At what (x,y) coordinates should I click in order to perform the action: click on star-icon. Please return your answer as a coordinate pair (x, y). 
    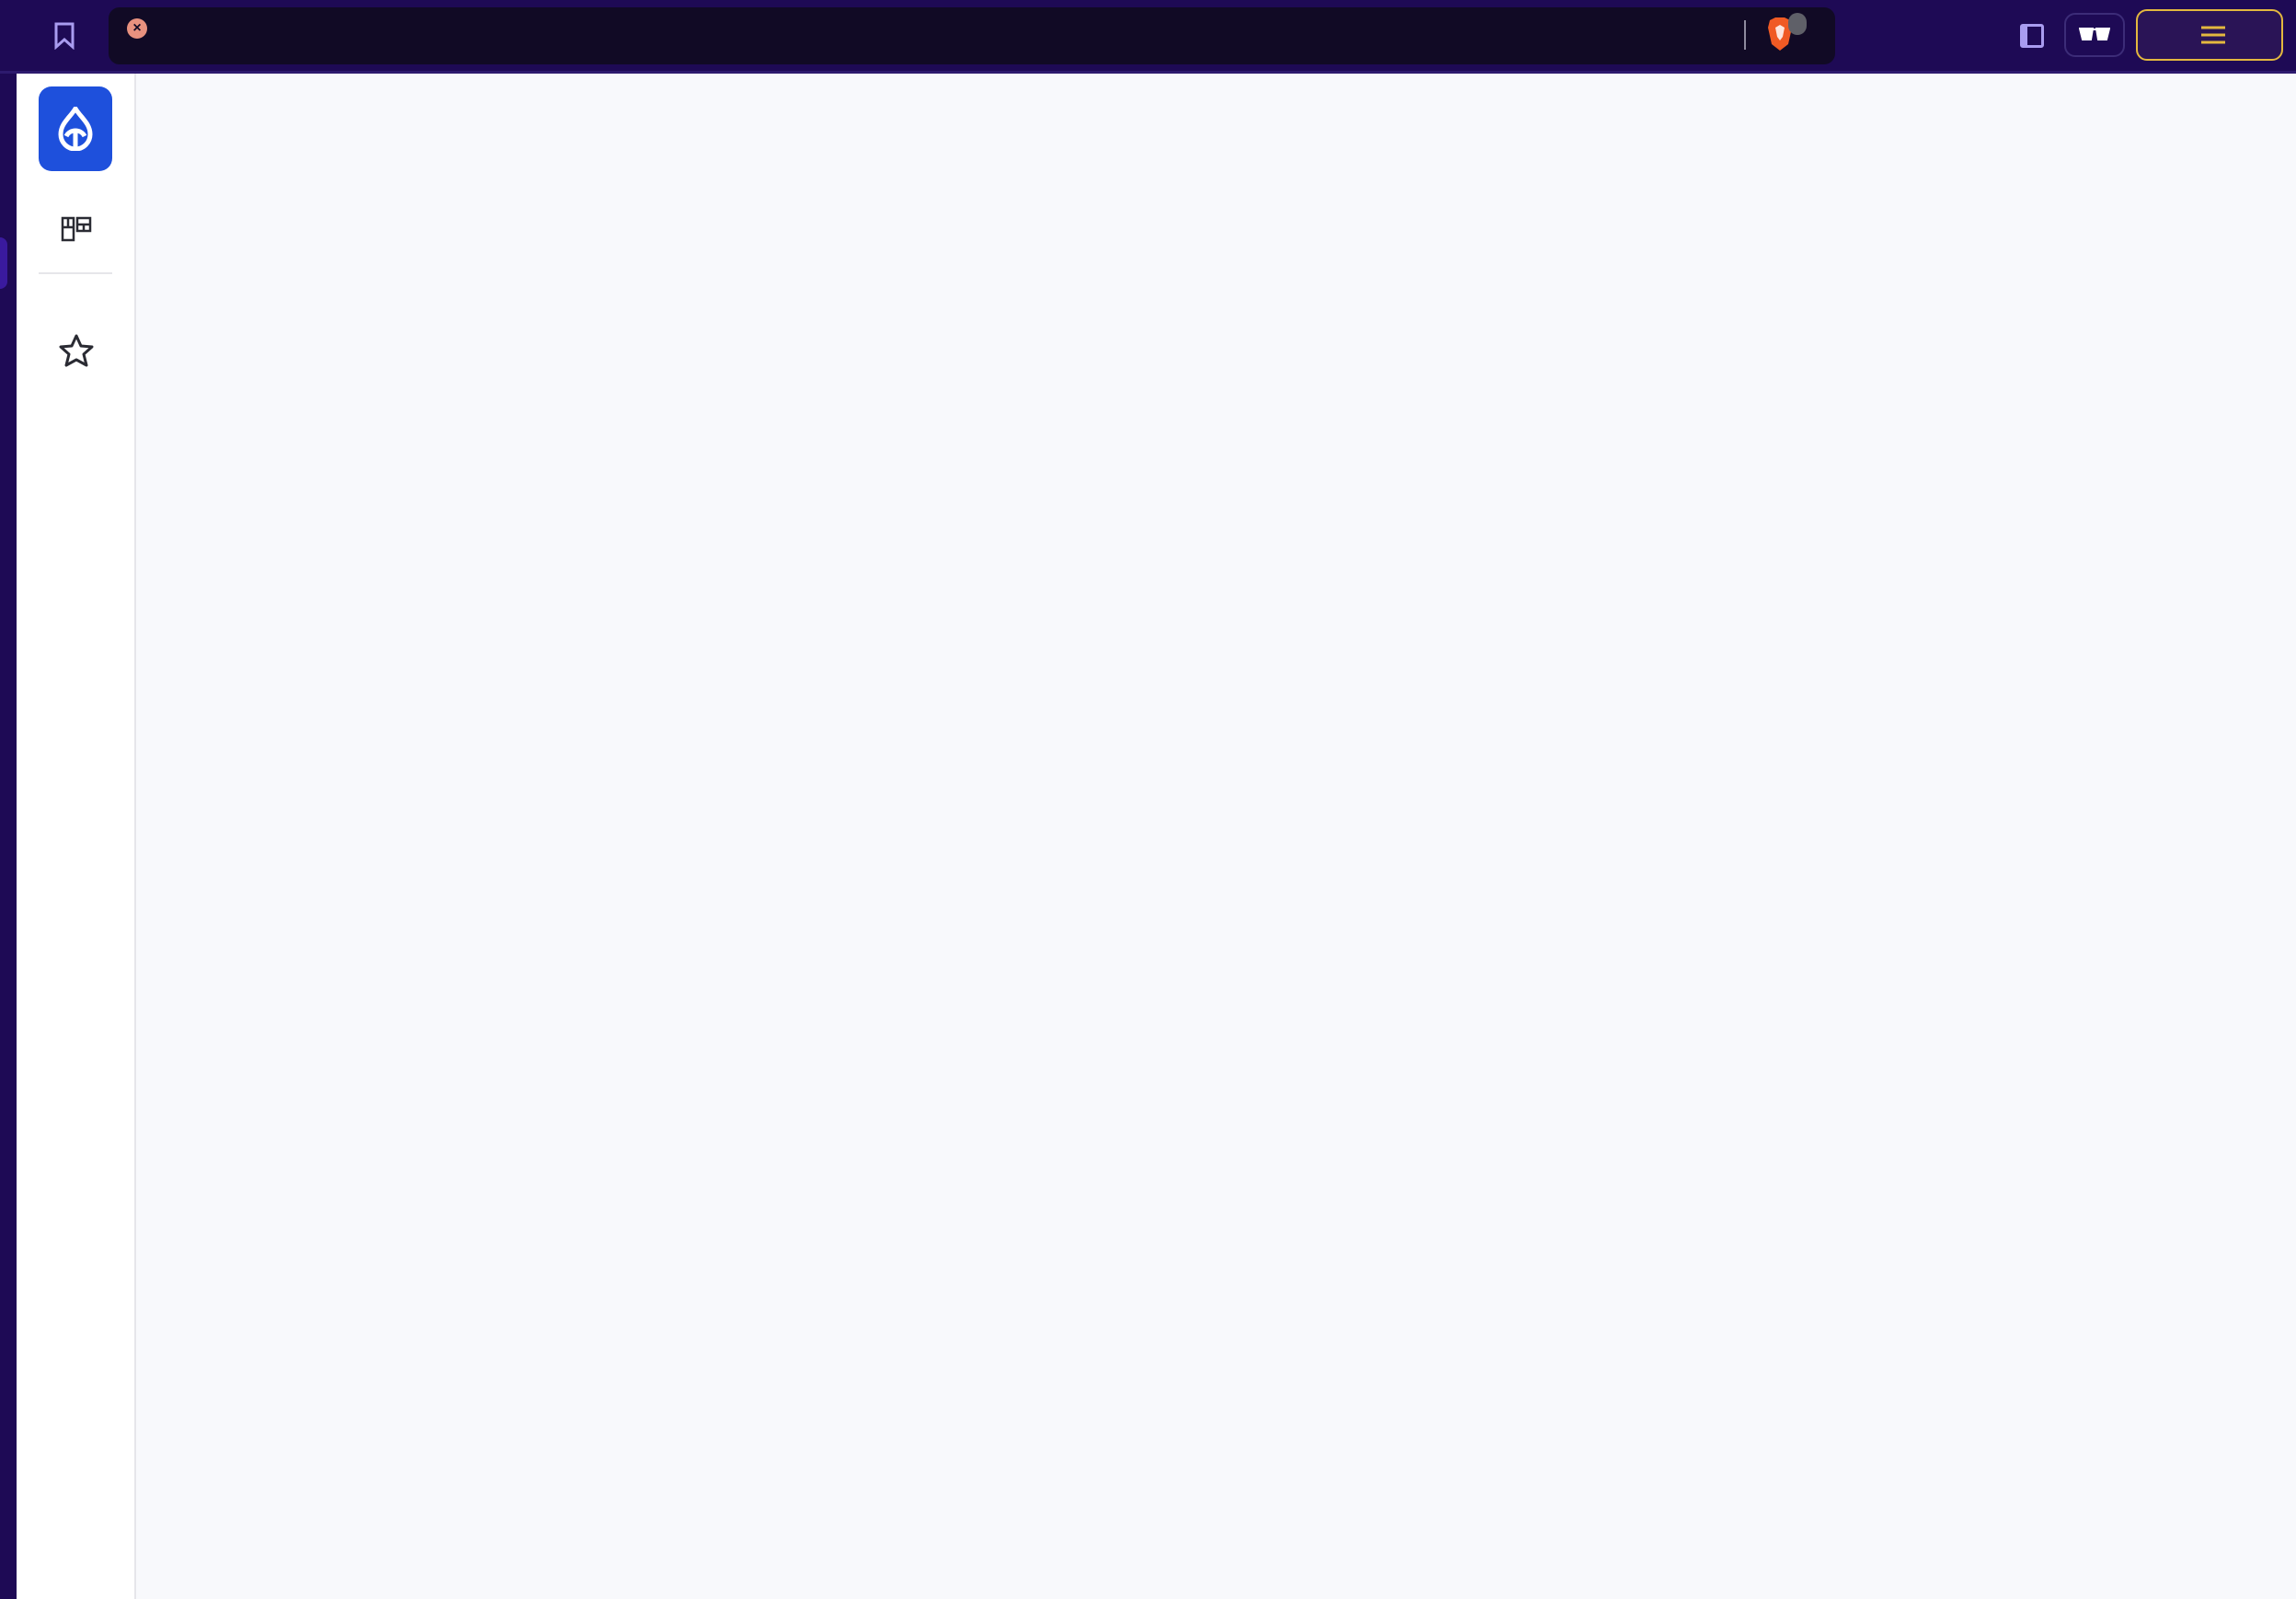
    Looking at the image, I should click on (76, 350).